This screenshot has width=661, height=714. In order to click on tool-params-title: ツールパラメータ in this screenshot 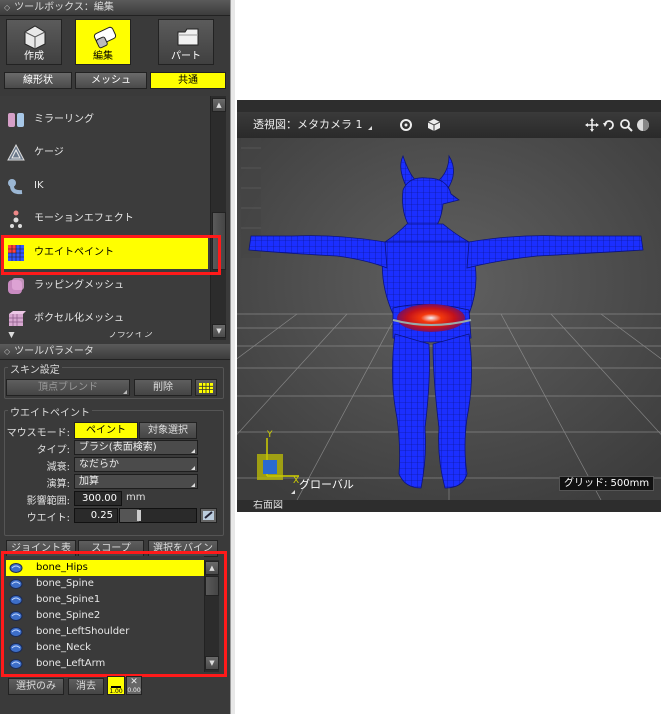, I will do `click(54, 351)`.